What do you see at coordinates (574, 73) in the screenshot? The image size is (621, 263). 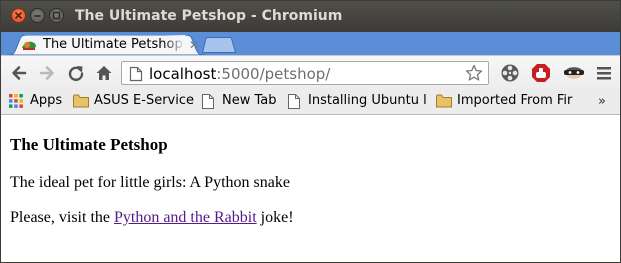 I see `masked-bandit-icon` at bounding box center [574, 73].